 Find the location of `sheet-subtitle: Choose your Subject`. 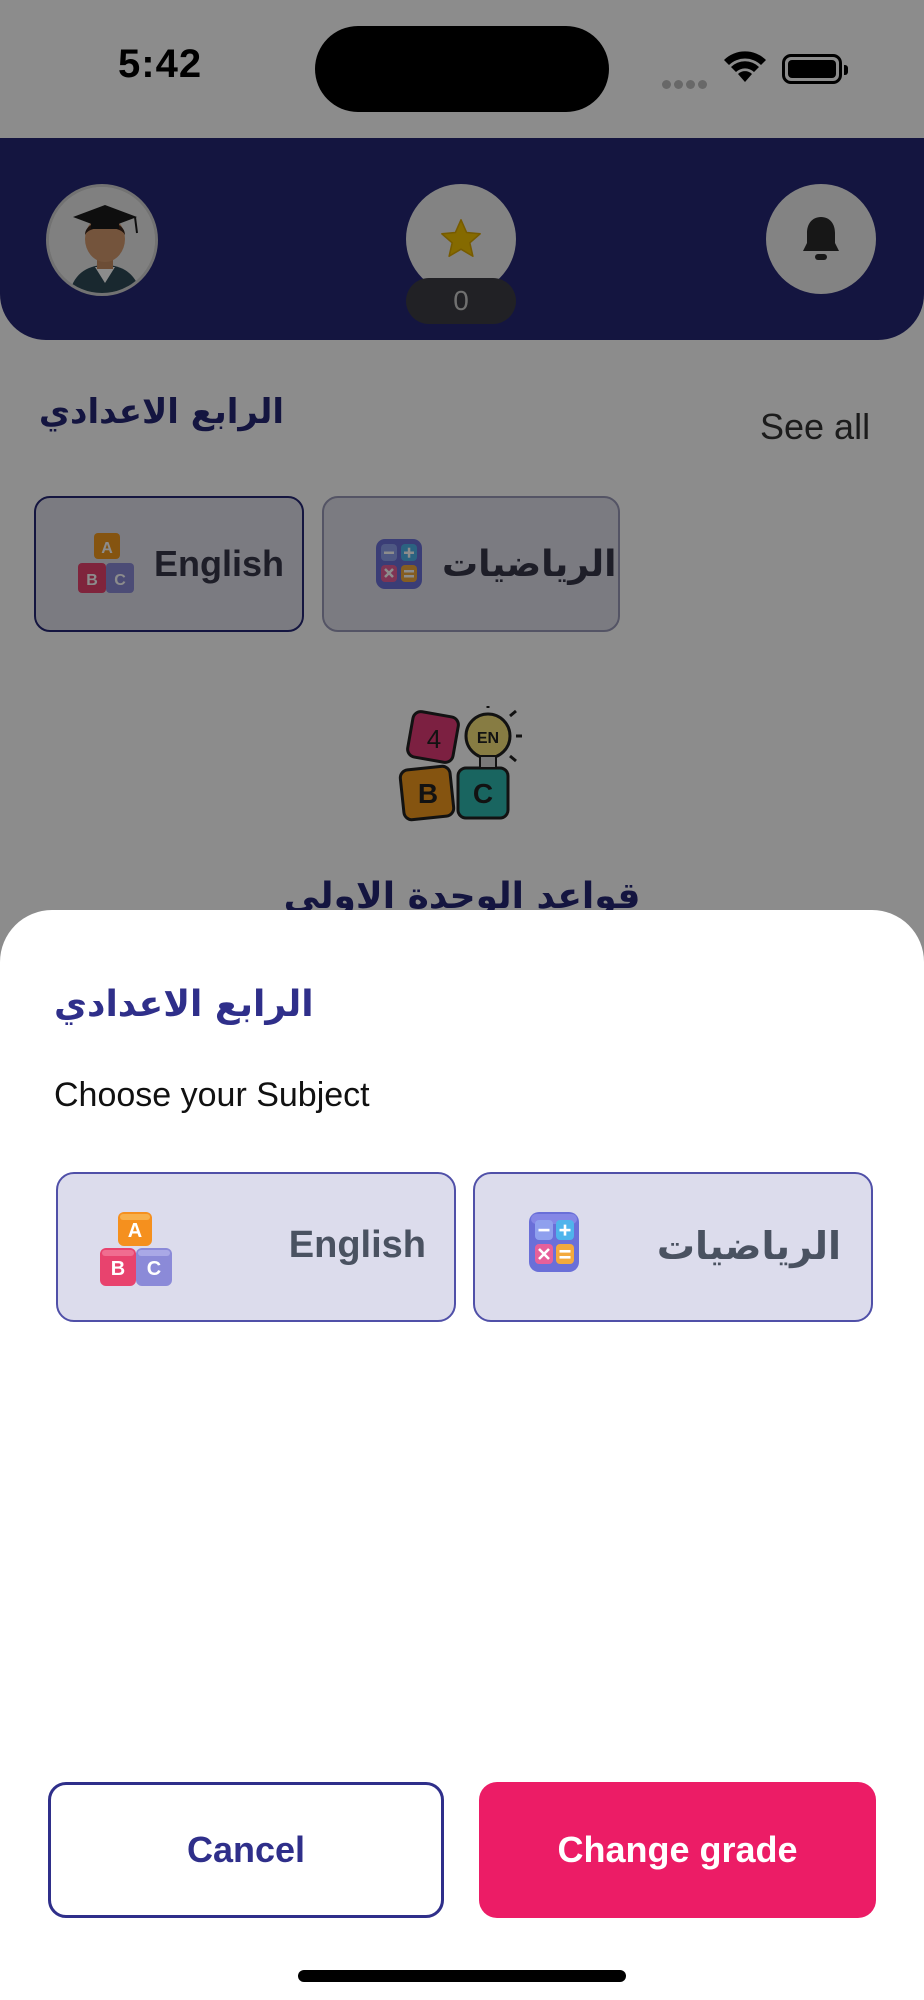

sheet-subtitle: Choose your Subject is located at coordinates (212, 1095).